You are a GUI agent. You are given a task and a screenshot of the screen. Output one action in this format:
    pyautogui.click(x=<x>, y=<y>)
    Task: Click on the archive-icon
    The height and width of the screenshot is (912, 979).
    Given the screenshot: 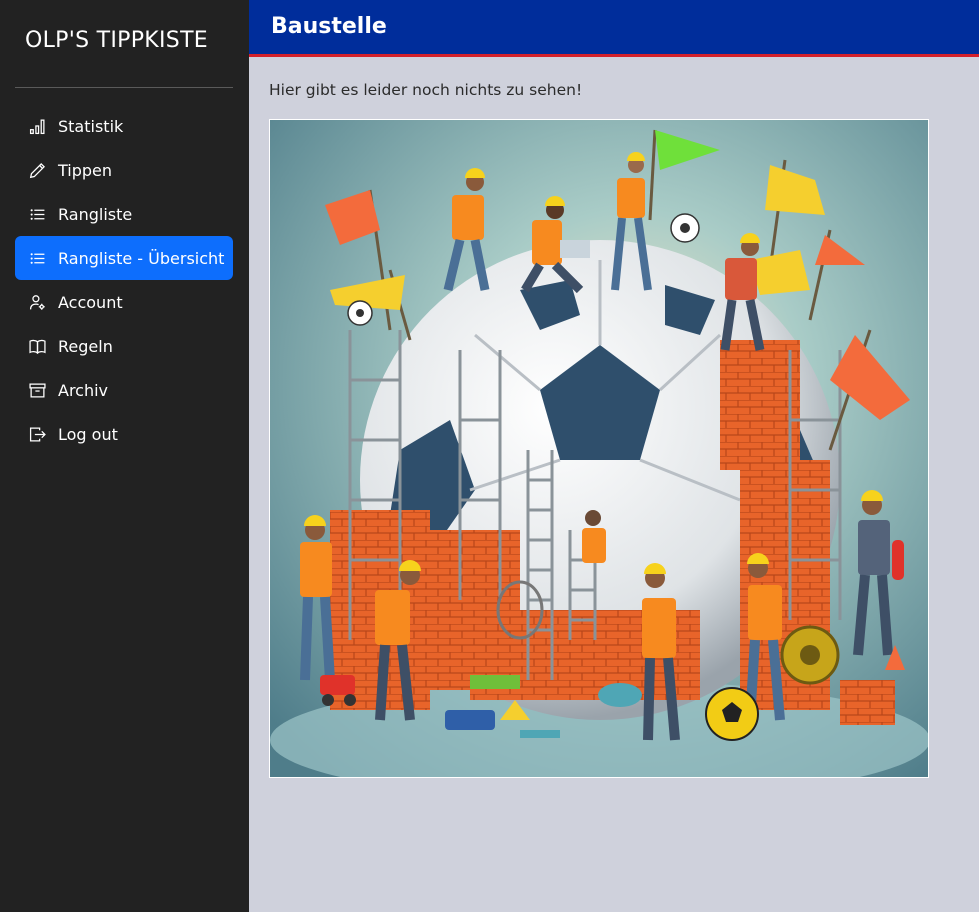 What is the action you would take?
    pyautogui.click(x=37, y=390)
    